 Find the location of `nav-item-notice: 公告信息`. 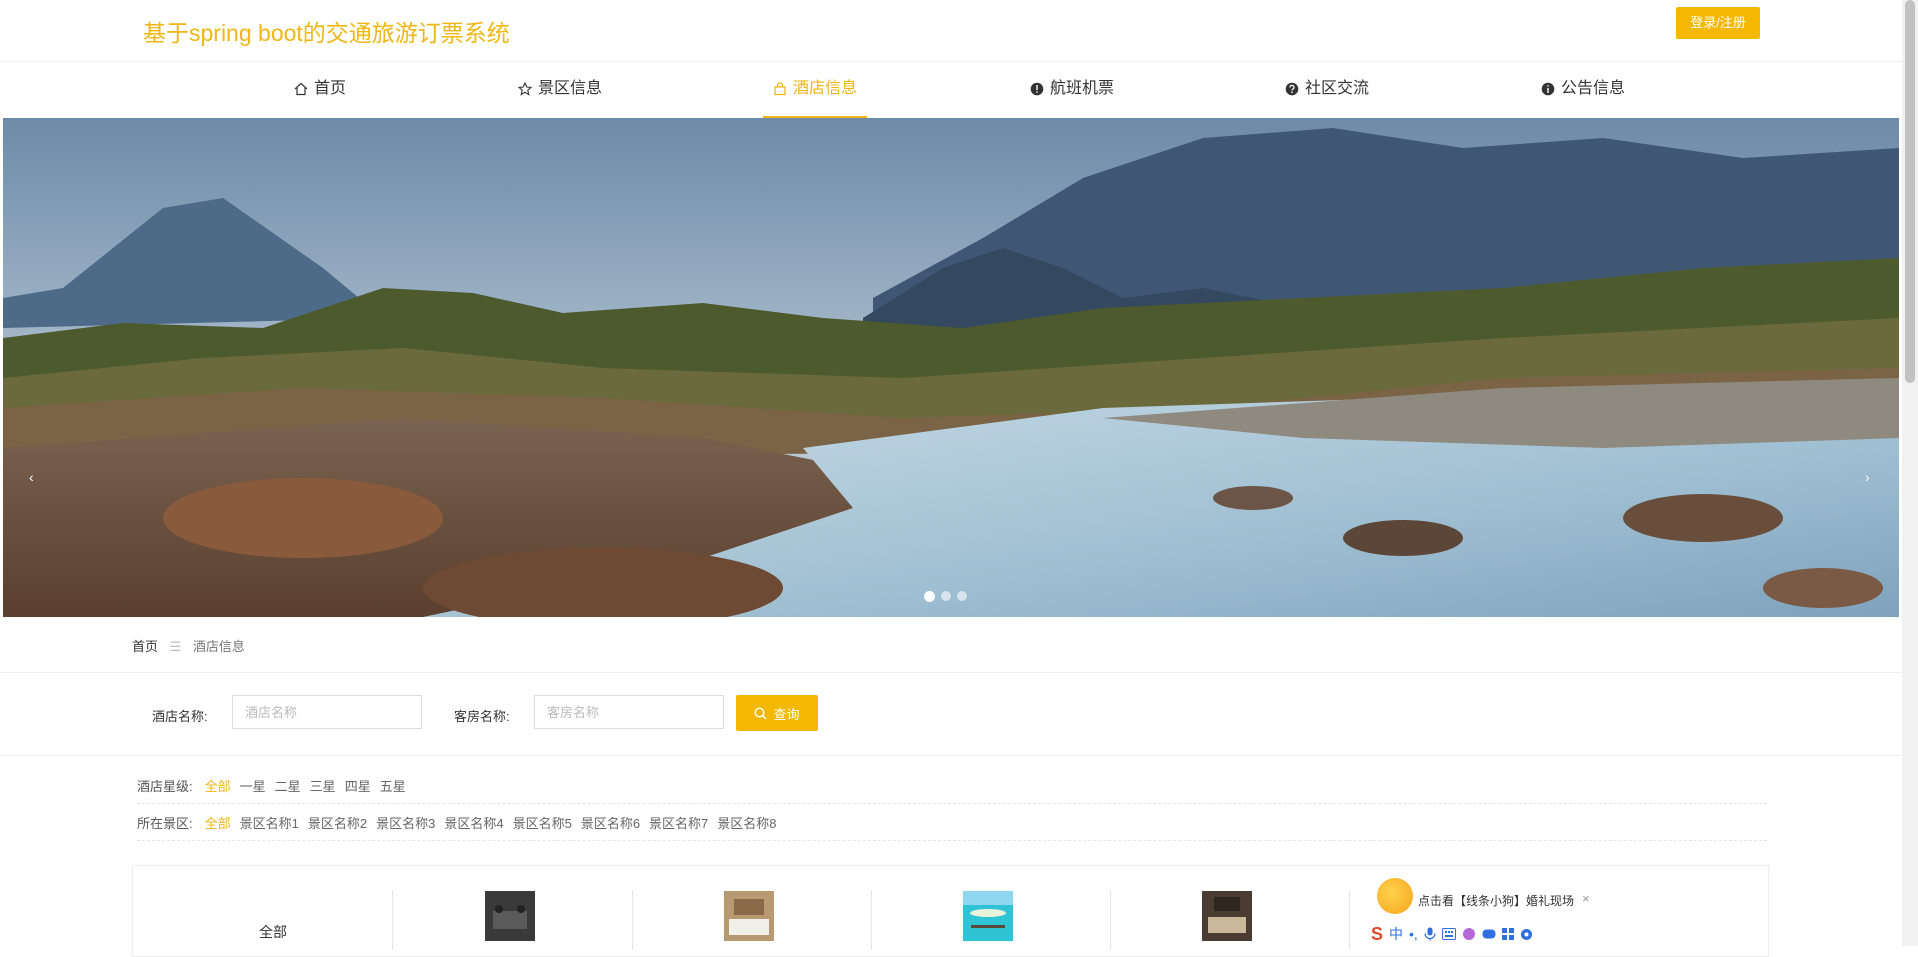

nav-item-notice: 公告信息 is located at coordinates (1583, 89).